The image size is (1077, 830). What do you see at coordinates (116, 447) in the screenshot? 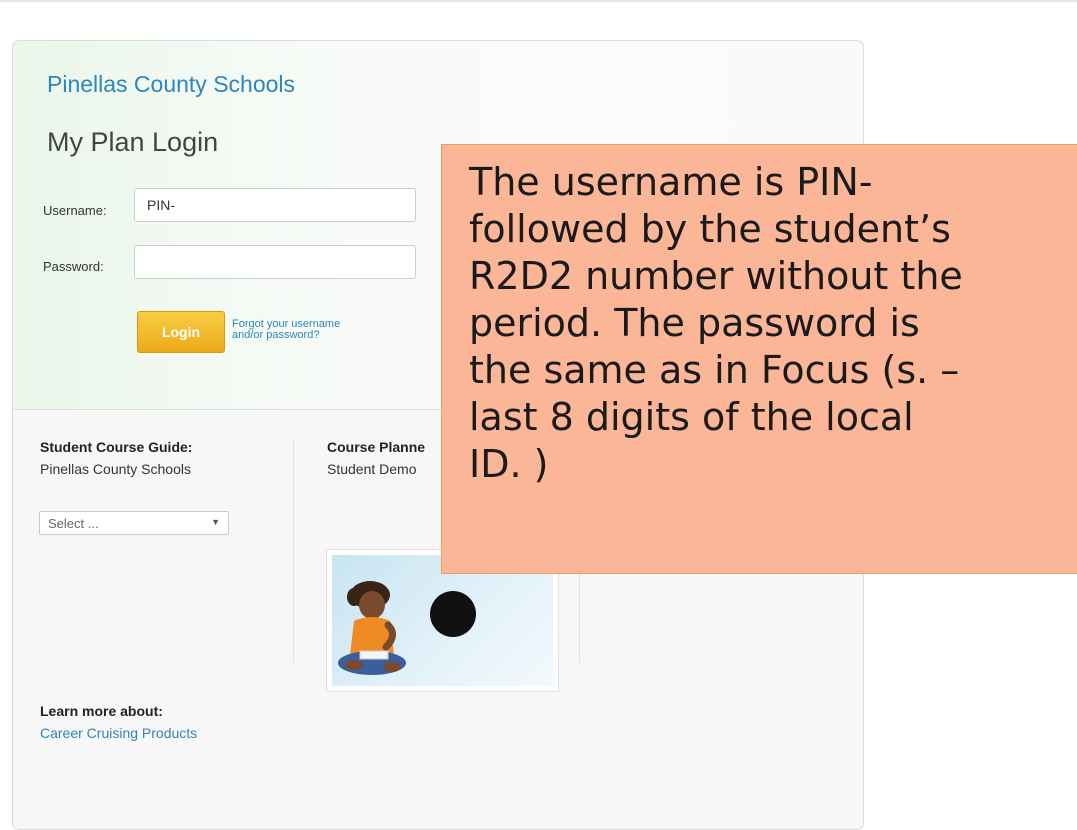
I see `course-guide-title: Student Course Guide:` at bounding box center [116, 447].